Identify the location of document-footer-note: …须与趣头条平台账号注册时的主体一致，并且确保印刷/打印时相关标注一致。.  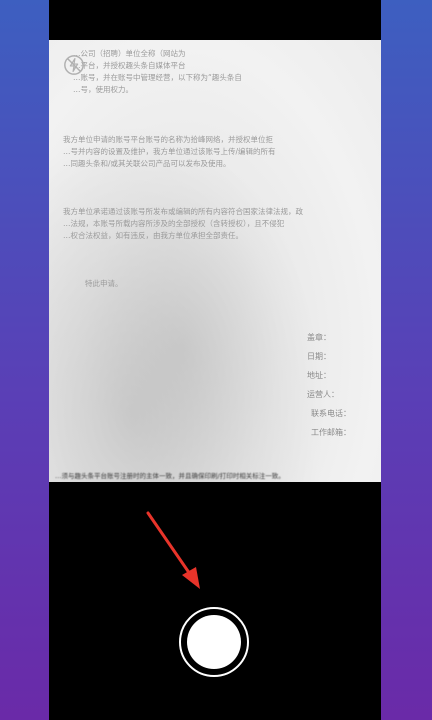
(170, 476).